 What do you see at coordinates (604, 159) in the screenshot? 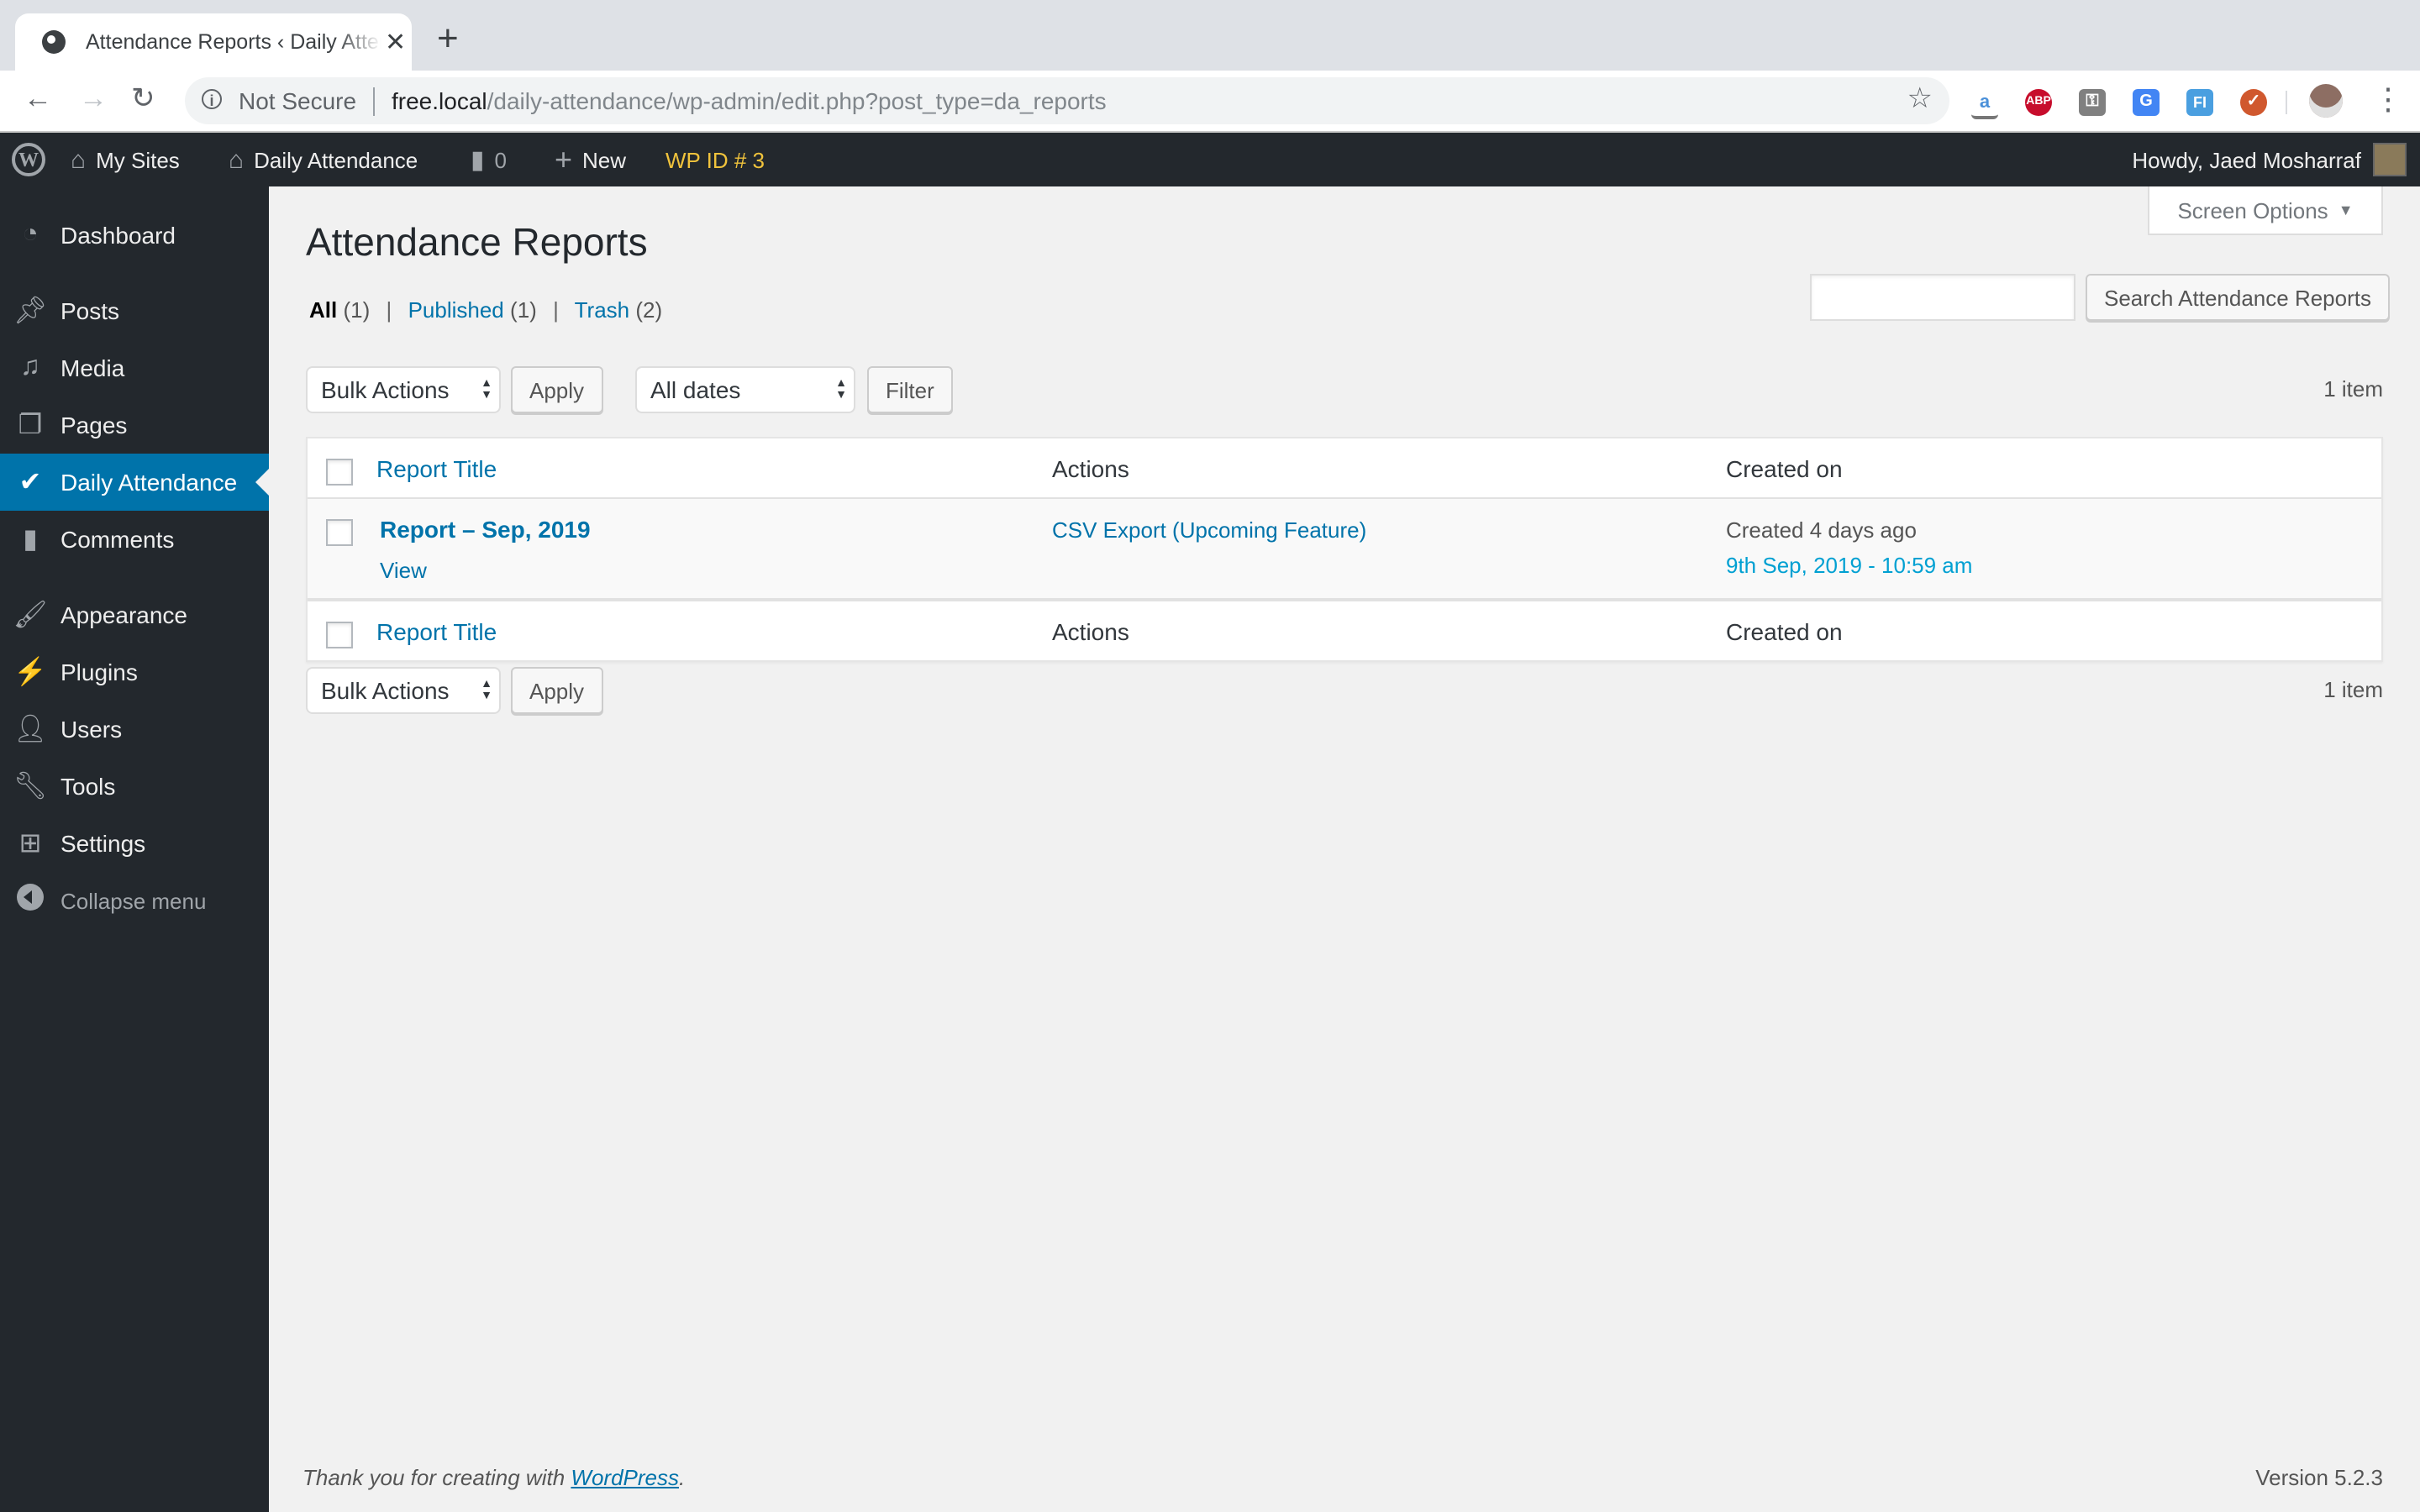
I see `new-label: New` at bounding box center [604, 159].